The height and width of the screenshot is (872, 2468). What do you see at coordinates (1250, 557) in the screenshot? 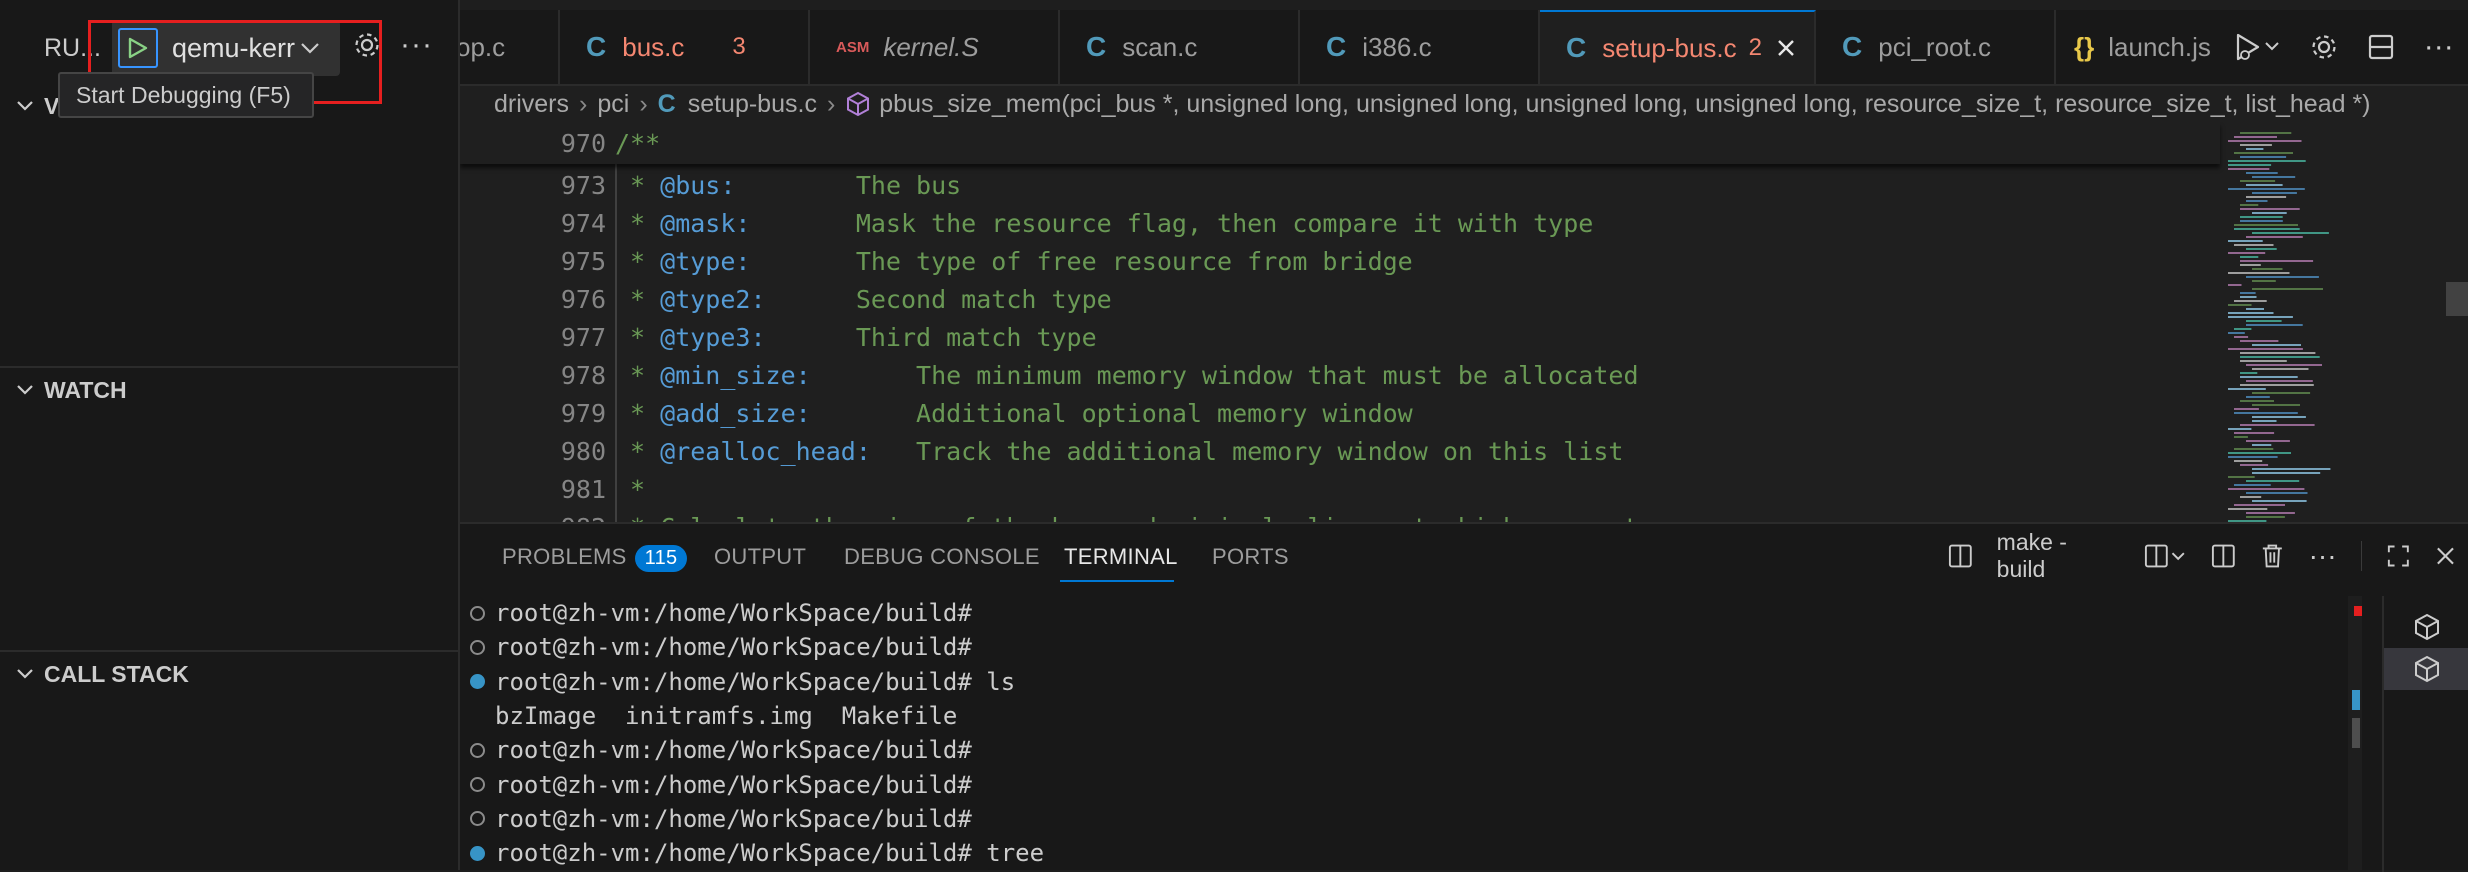
I see `tab-ports: PORTS` at bounding box center [1250, 557].